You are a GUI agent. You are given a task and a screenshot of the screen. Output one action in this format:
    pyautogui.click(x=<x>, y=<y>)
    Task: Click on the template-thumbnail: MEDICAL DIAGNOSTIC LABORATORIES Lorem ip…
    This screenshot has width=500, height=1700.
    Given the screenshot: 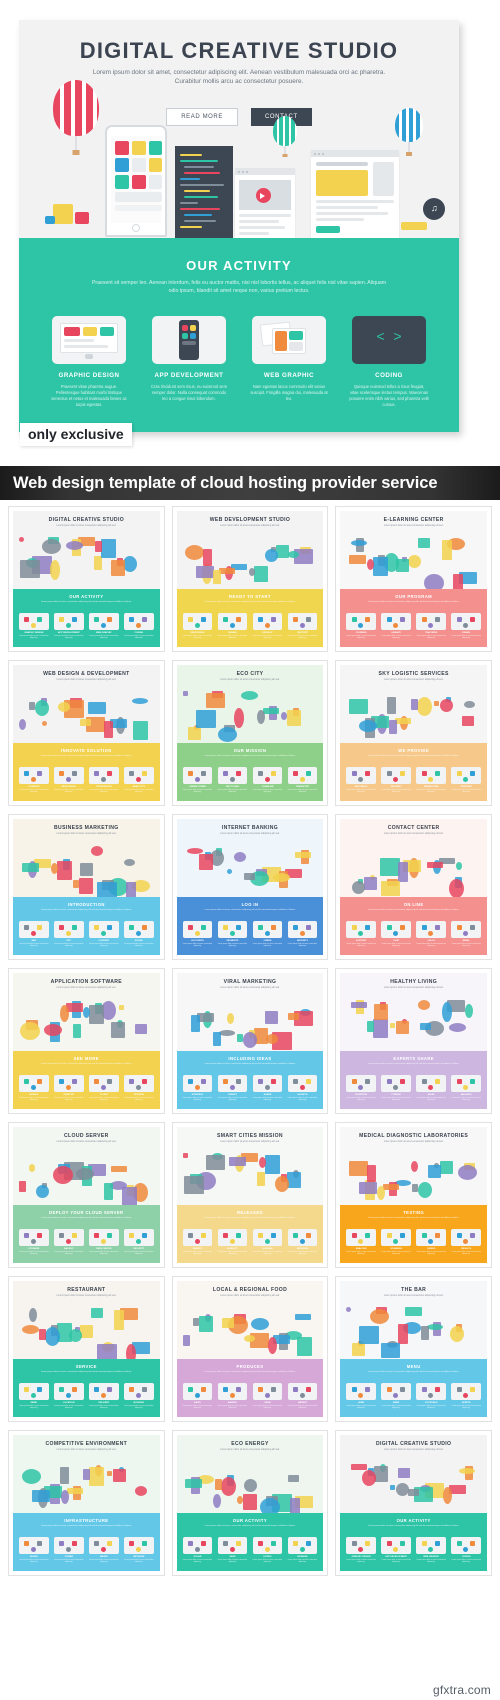 What is the action you would take?
    pyautogui.click(x=413, y=1195)
    